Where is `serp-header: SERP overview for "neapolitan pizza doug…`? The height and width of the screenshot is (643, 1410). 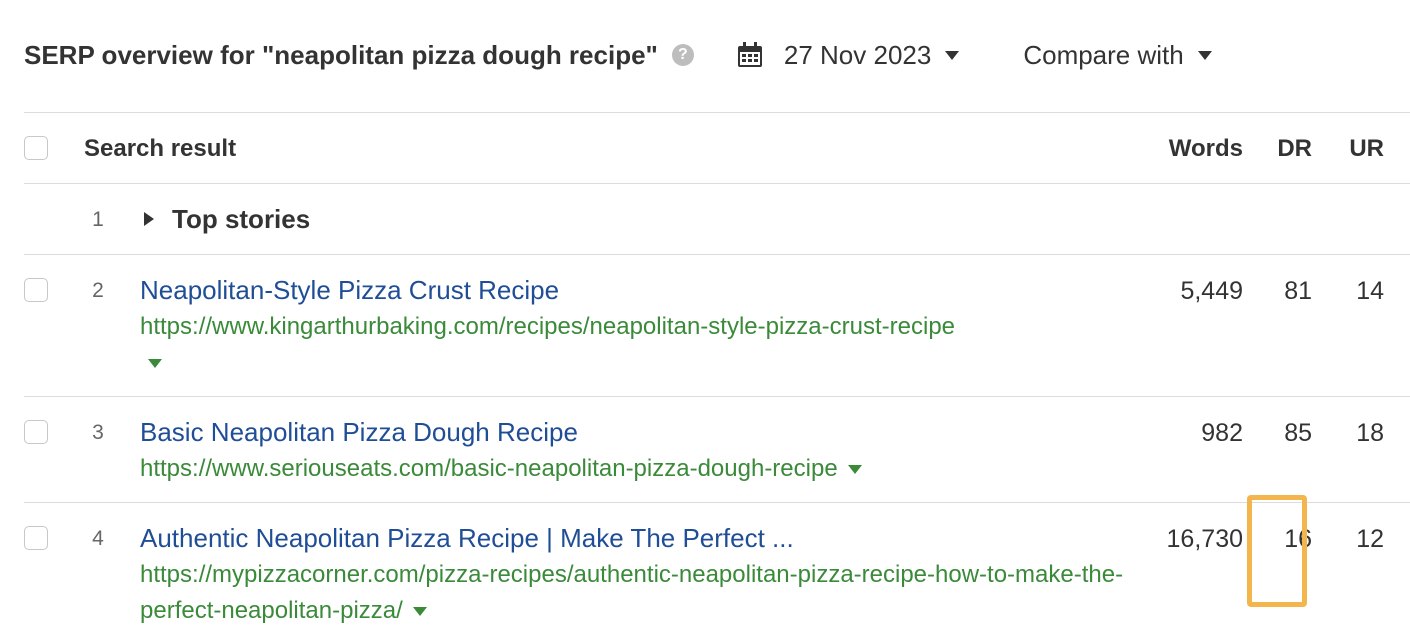
serp-header: SERP overview for "neapolitan pizza doug… is located at coordinates (618, 55).